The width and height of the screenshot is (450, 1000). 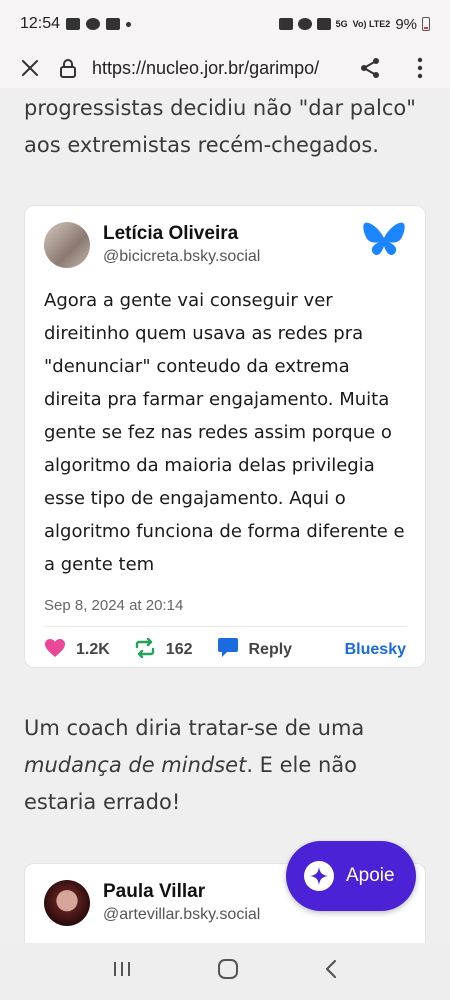 What do you see at coordinates (370, 68) in the screenshot?
I see `share-icon` at bounding box center [370, 68].